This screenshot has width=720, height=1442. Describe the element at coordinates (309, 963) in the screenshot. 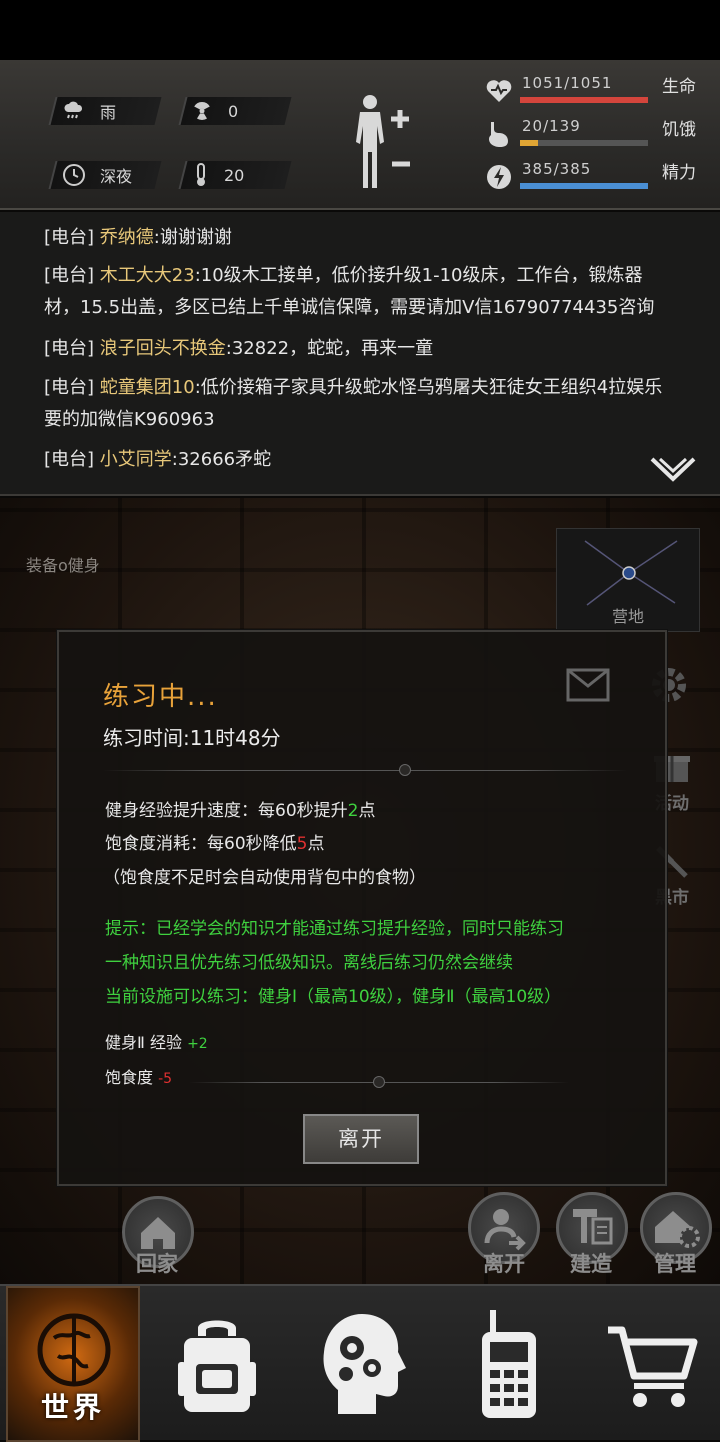

I see `tip-line: 一种知识且优先练习低级知识。离线后练习仍然会继续` at that location.